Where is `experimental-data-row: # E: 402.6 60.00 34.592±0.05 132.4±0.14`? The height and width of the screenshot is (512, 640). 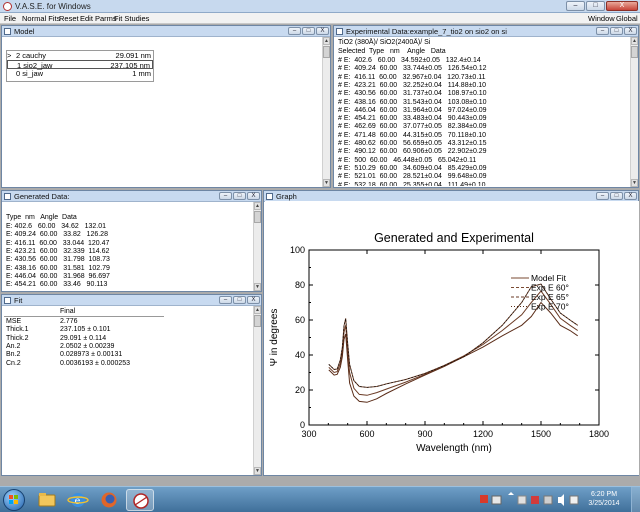 experimental-data-row: # E: 402.6 60.00 34.592±0.05 132.4±0.14 is located at coordinates (409, 60).